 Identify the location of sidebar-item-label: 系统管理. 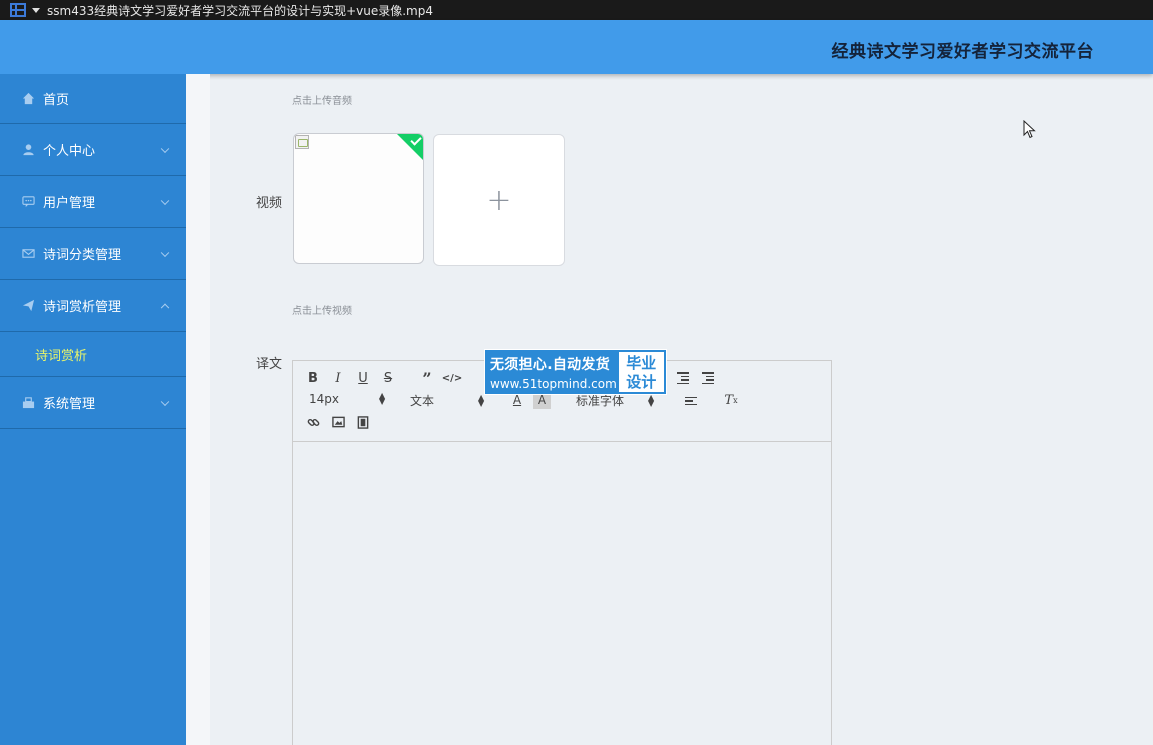
(69, 404).